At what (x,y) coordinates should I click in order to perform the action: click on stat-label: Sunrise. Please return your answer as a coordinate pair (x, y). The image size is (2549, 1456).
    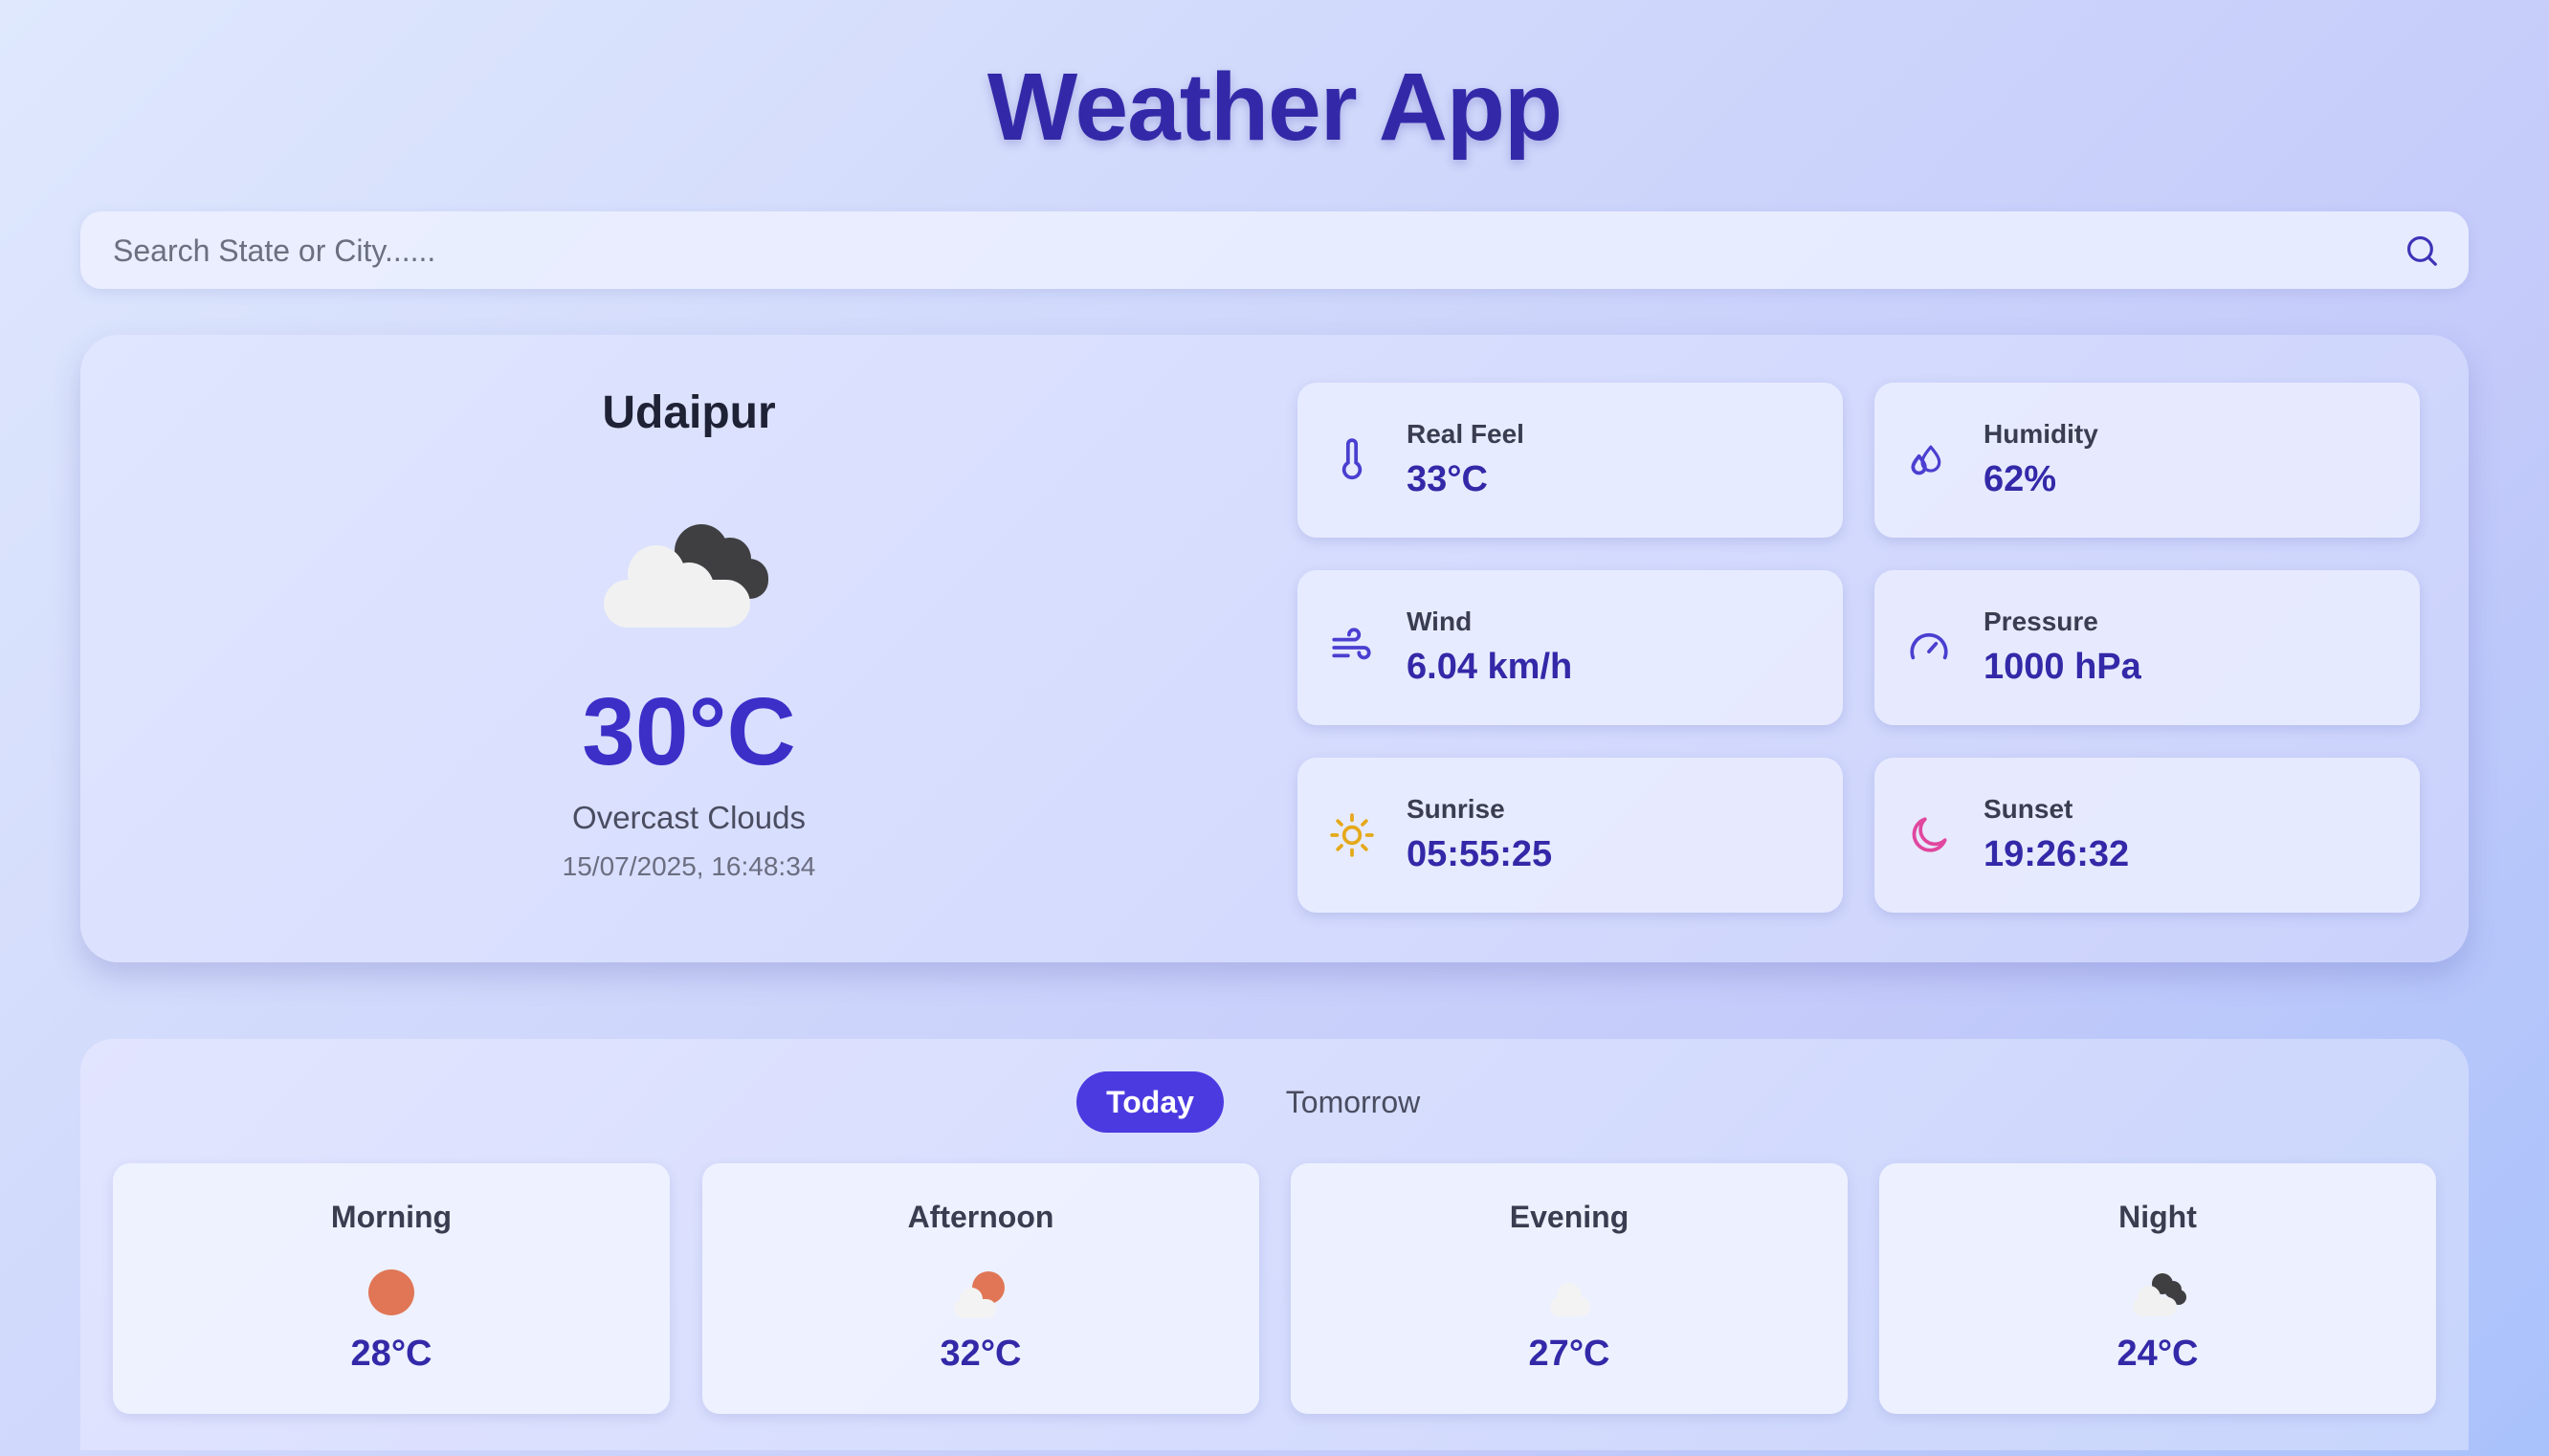
    Looking at the image, I should click on (1456, 809).